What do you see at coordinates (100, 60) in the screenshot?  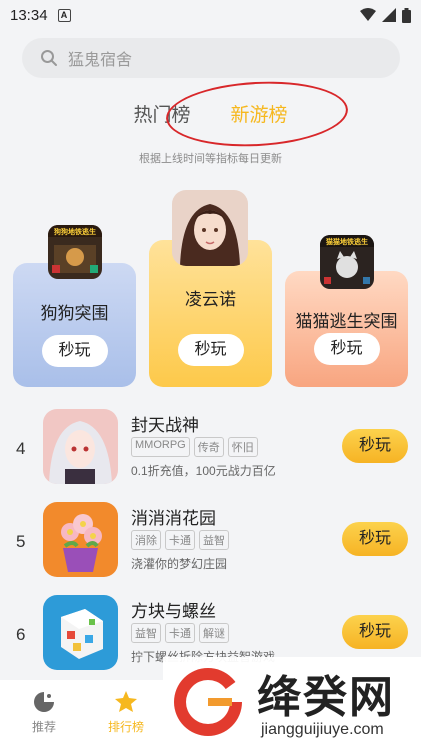 I see `search-placeholder: 猛鬼宿舍` at bounding box center [100, 60].